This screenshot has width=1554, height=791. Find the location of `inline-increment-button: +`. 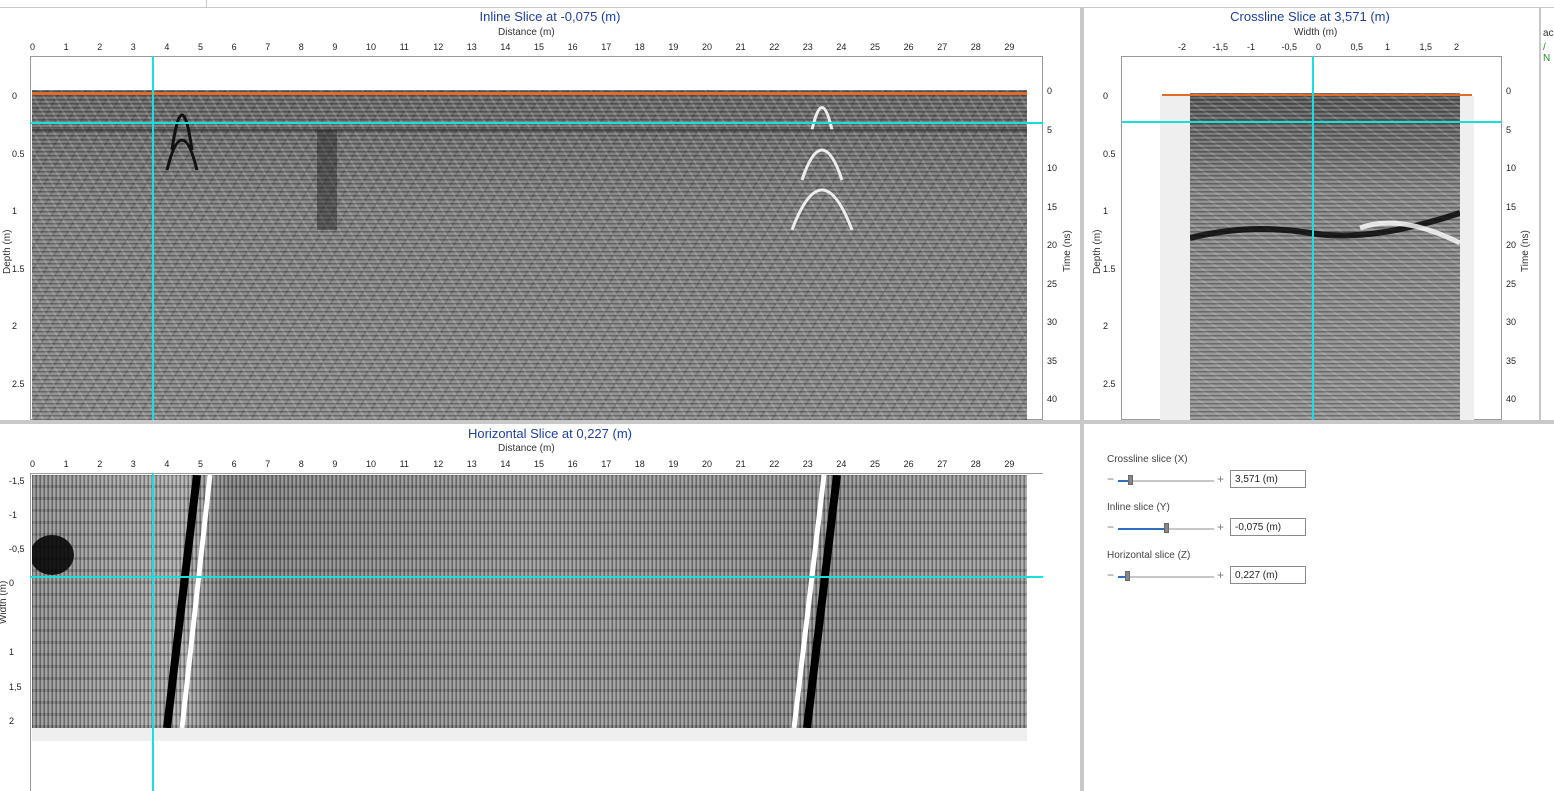

inline-increment-button: + is located at coordinates (1220, 527).